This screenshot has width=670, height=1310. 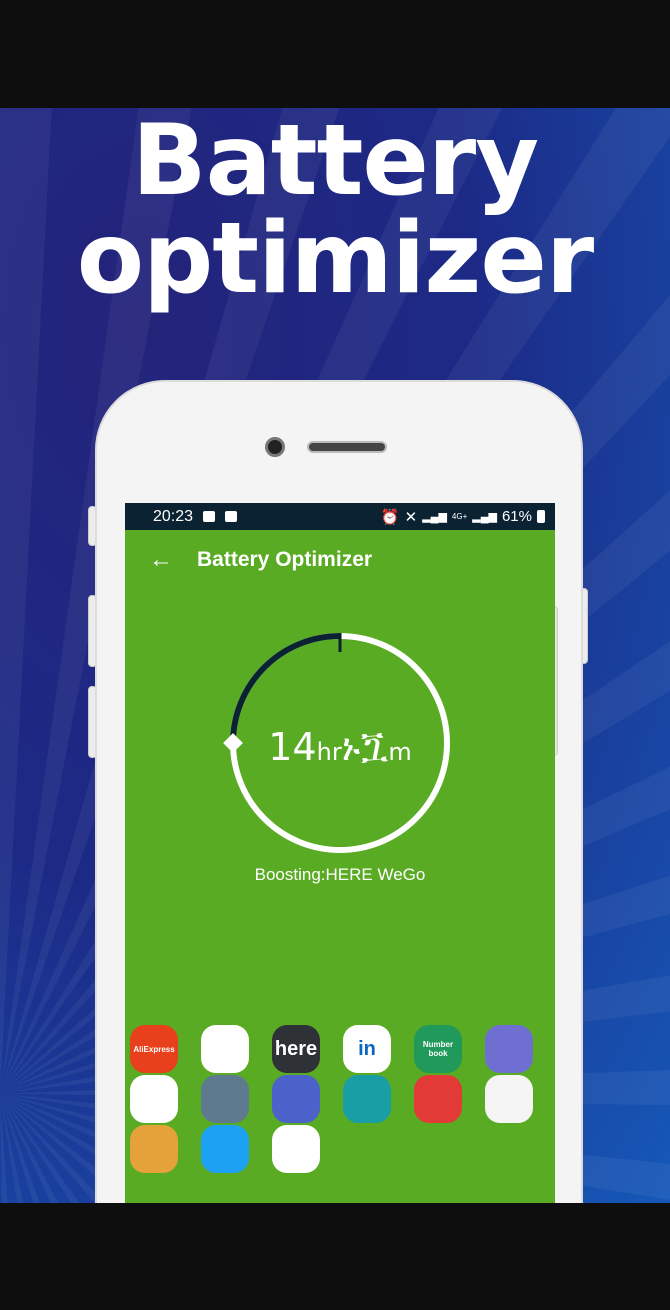 What do you see at coordinates (225, 1149) in the screenshot?
I see `app-icon-twitter` at bounding box center [225, 1149].